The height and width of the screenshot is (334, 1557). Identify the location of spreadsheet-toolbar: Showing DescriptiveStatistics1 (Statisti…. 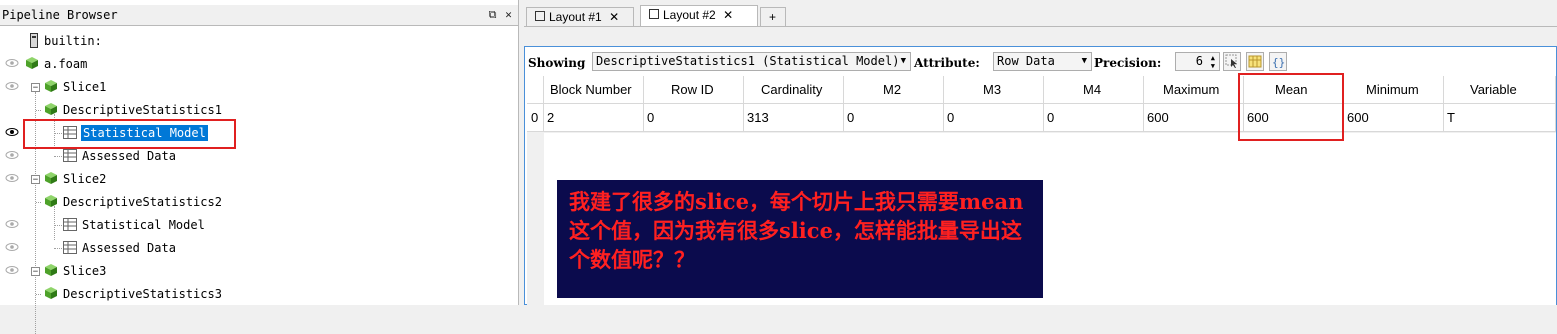
(1040, 62).